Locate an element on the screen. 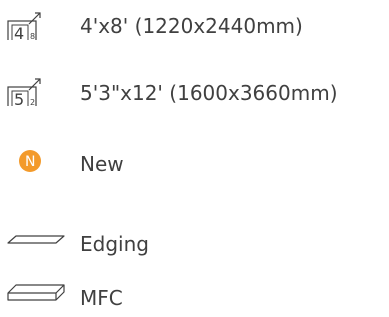 This screenshot has height=317, width=389. sheet-size-5x12-icon: 5 2 is located at coordinates (24, 92).